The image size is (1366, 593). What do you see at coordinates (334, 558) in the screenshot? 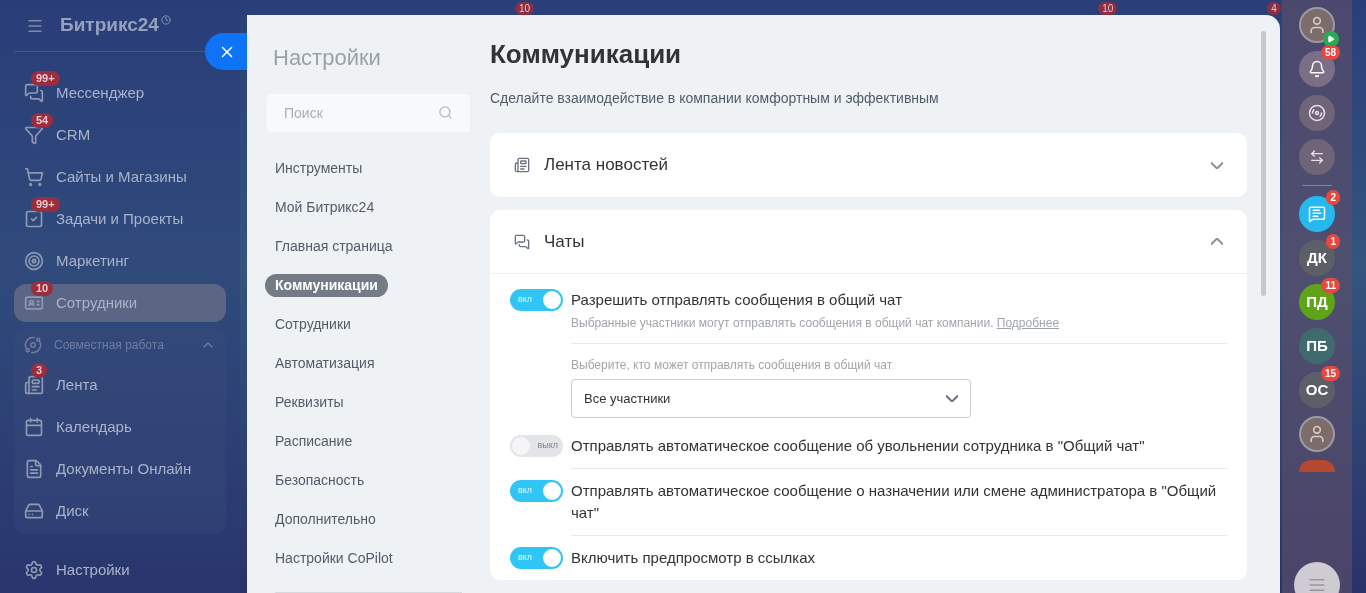
I see `nav-item: Настройки CoPilot` at bounding box center [334, 558].